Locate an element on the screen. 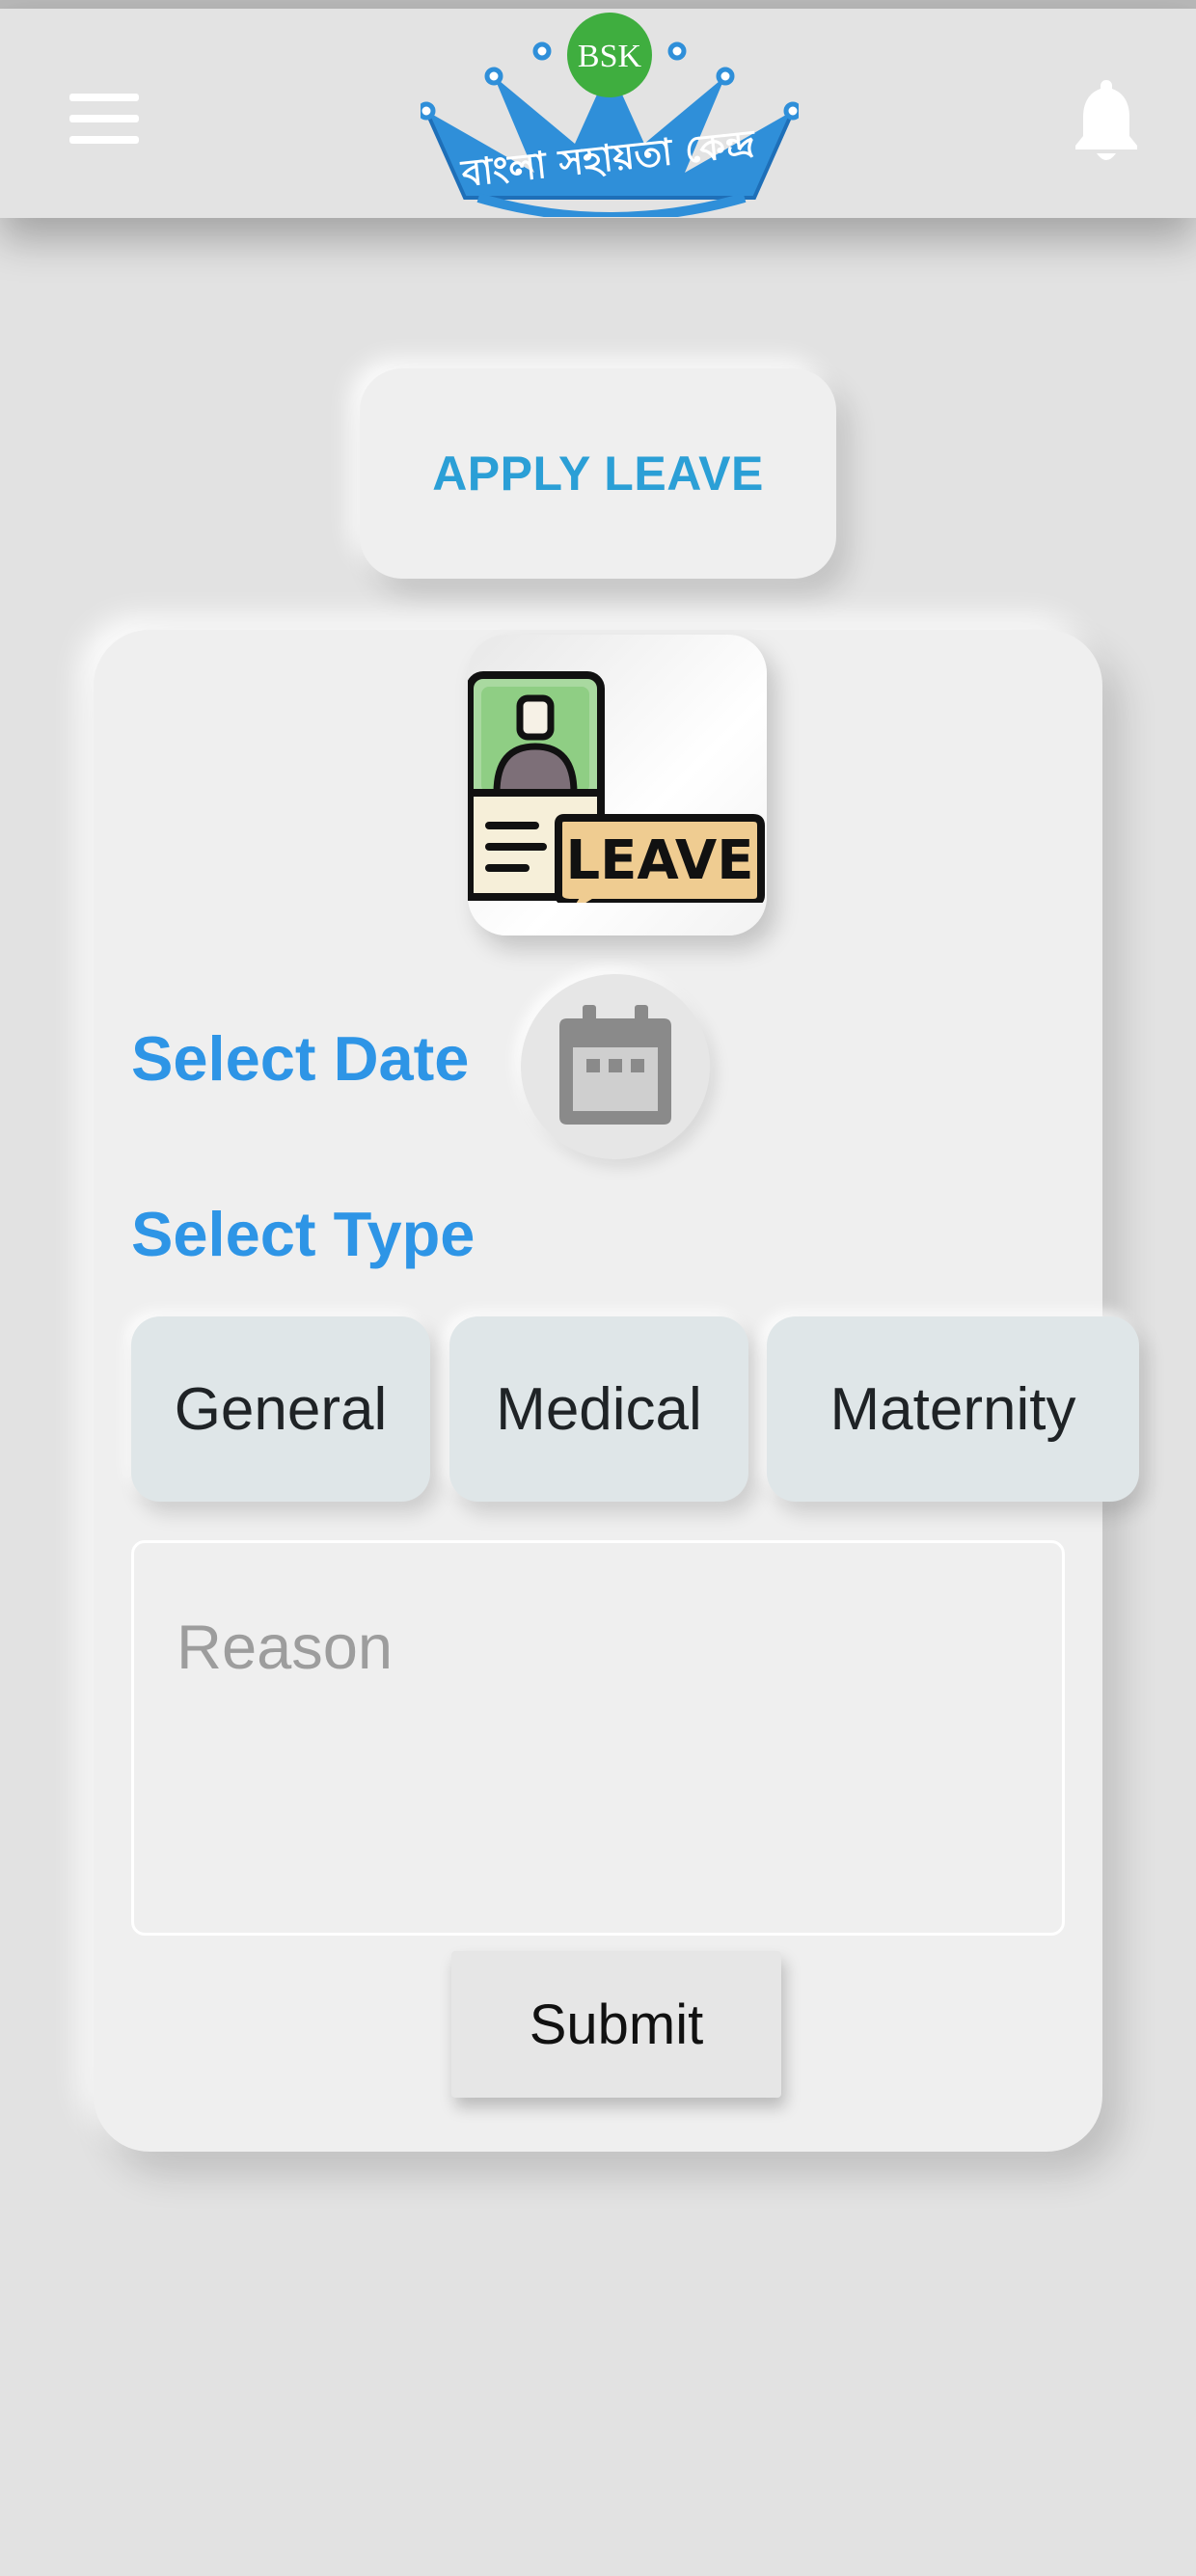 This screenshot has height=2576, width=1196. logo-badge-text: BSK is located at coordinates (610, 56).